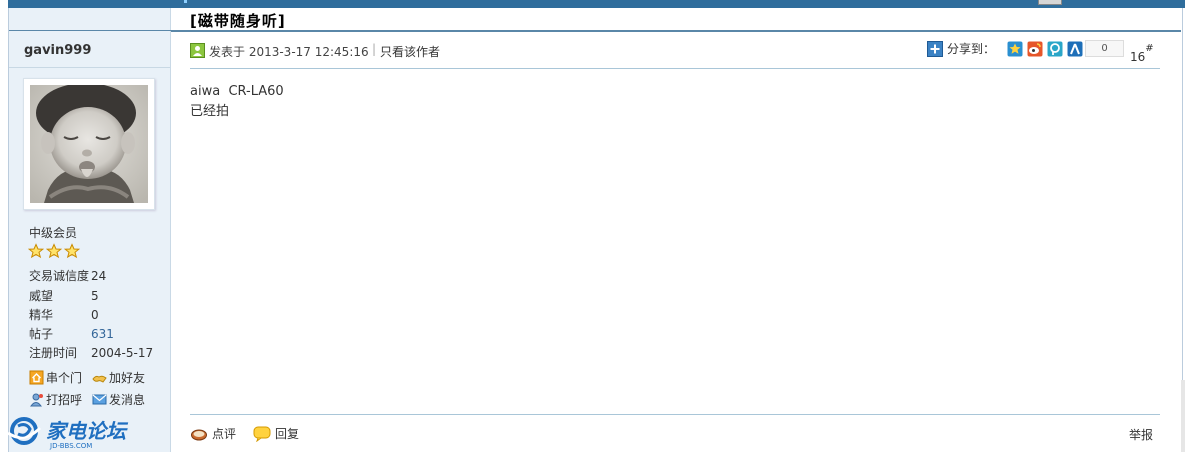 This screenshot has width=1185, height=452. What do you see at coordinates (1149, 48) in the screenshot?
I see `floor-suffix: #` at bounding box center [1149, 48].